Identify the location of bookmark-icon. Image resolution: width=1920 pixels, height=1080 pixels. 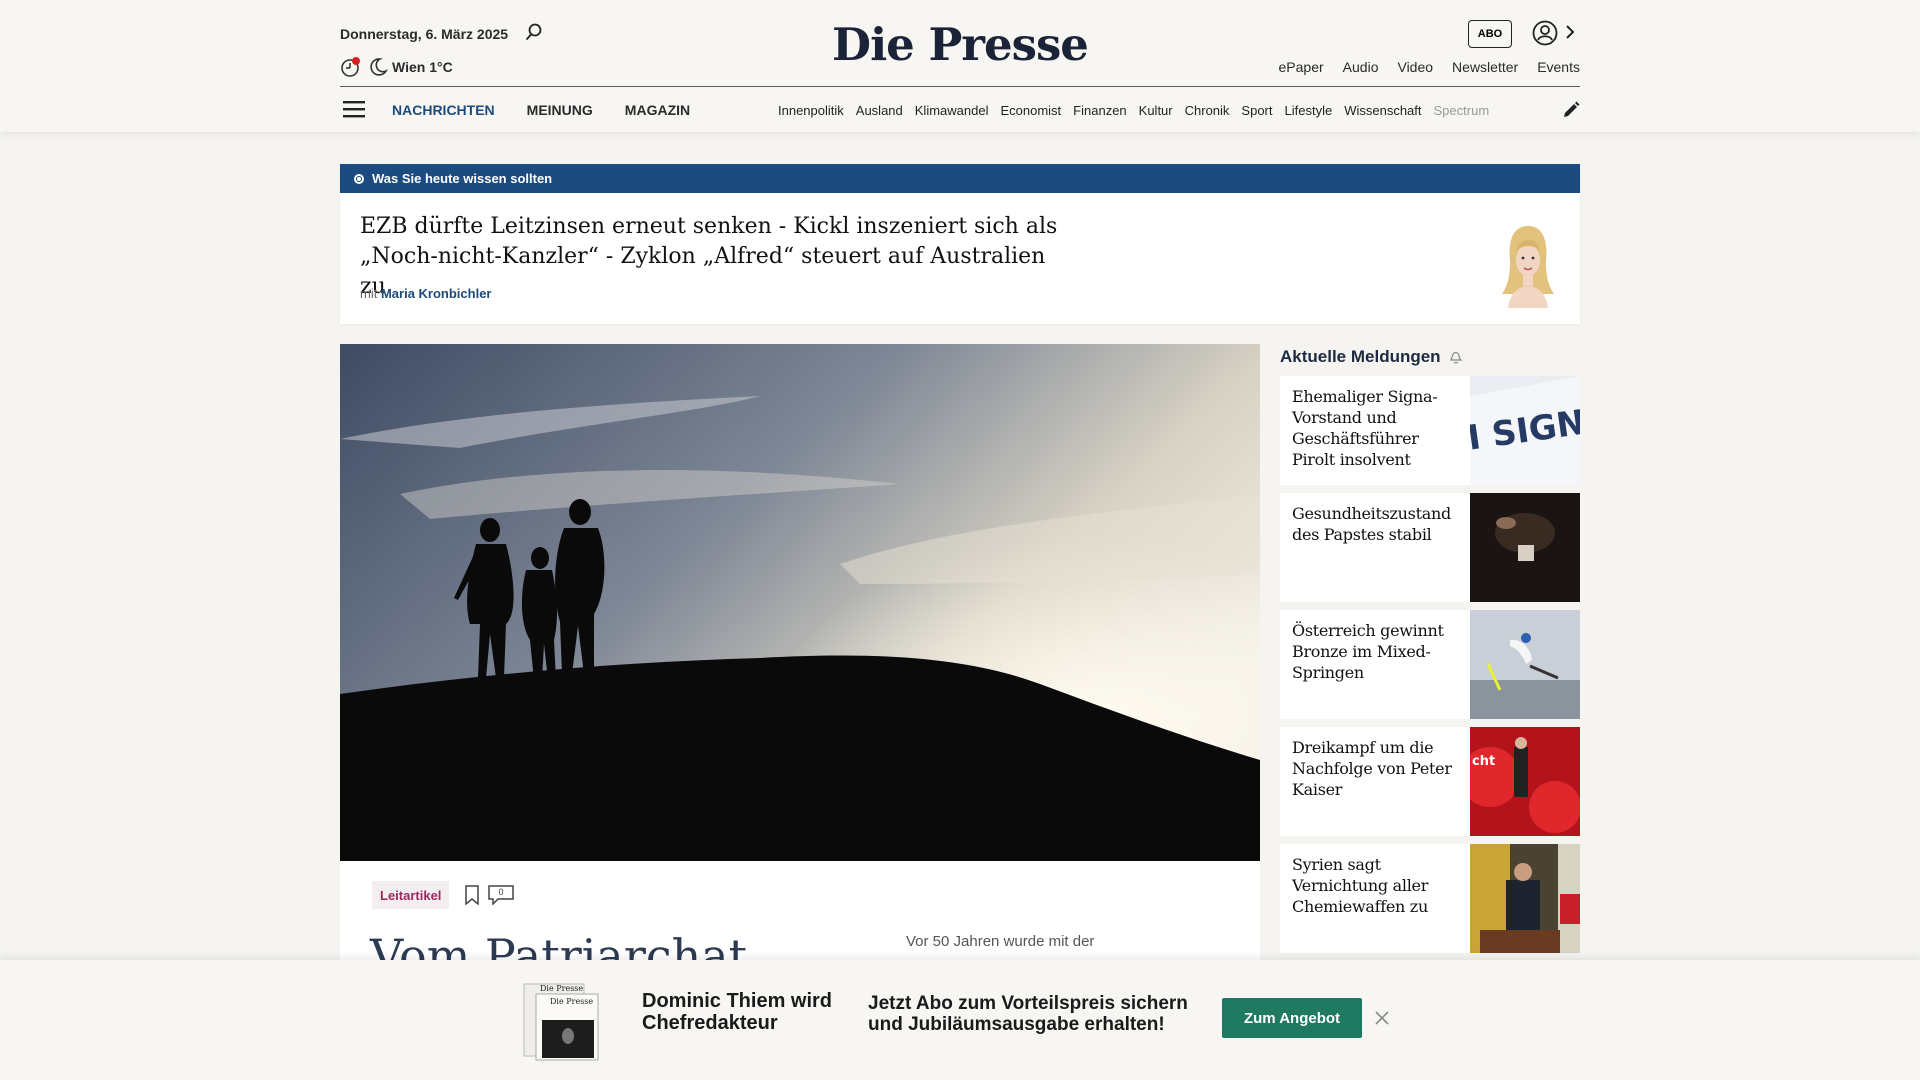
(472, 895).